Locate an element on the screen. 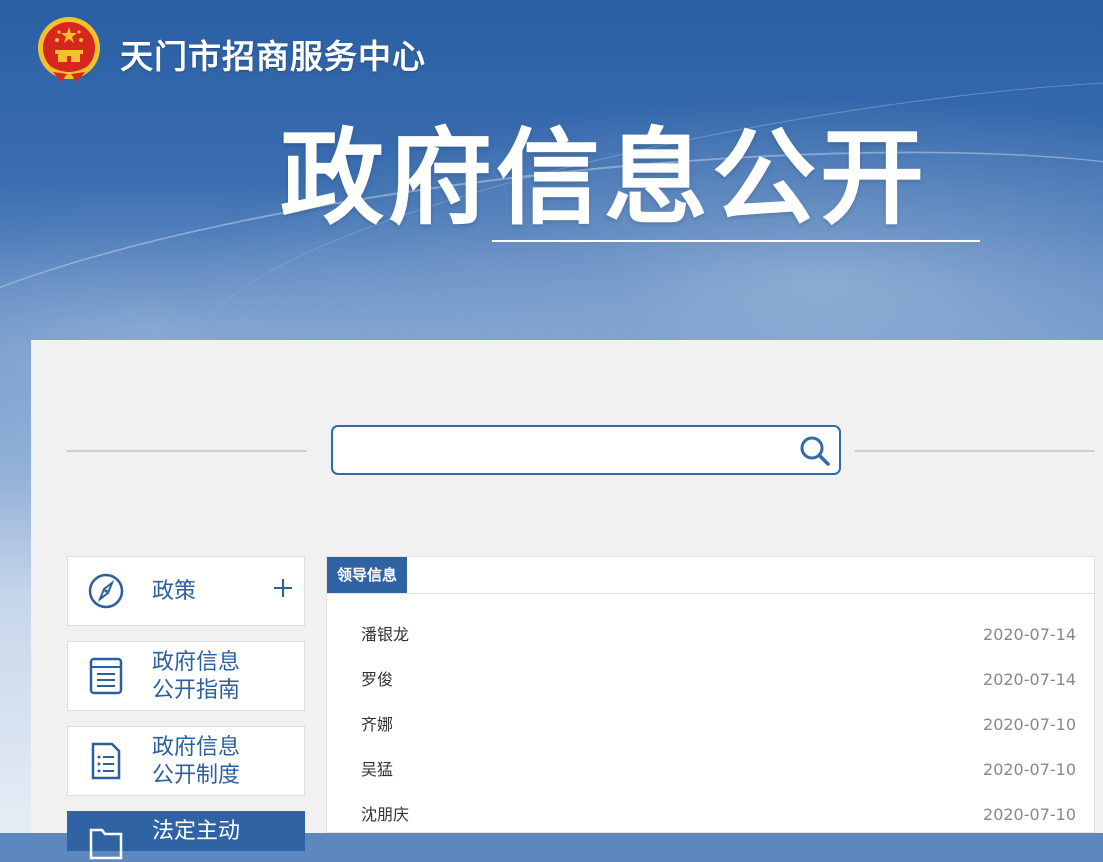 The height and width of the screenshot is (862, 1103). search-divider-right is located at coordinates (975, 451).